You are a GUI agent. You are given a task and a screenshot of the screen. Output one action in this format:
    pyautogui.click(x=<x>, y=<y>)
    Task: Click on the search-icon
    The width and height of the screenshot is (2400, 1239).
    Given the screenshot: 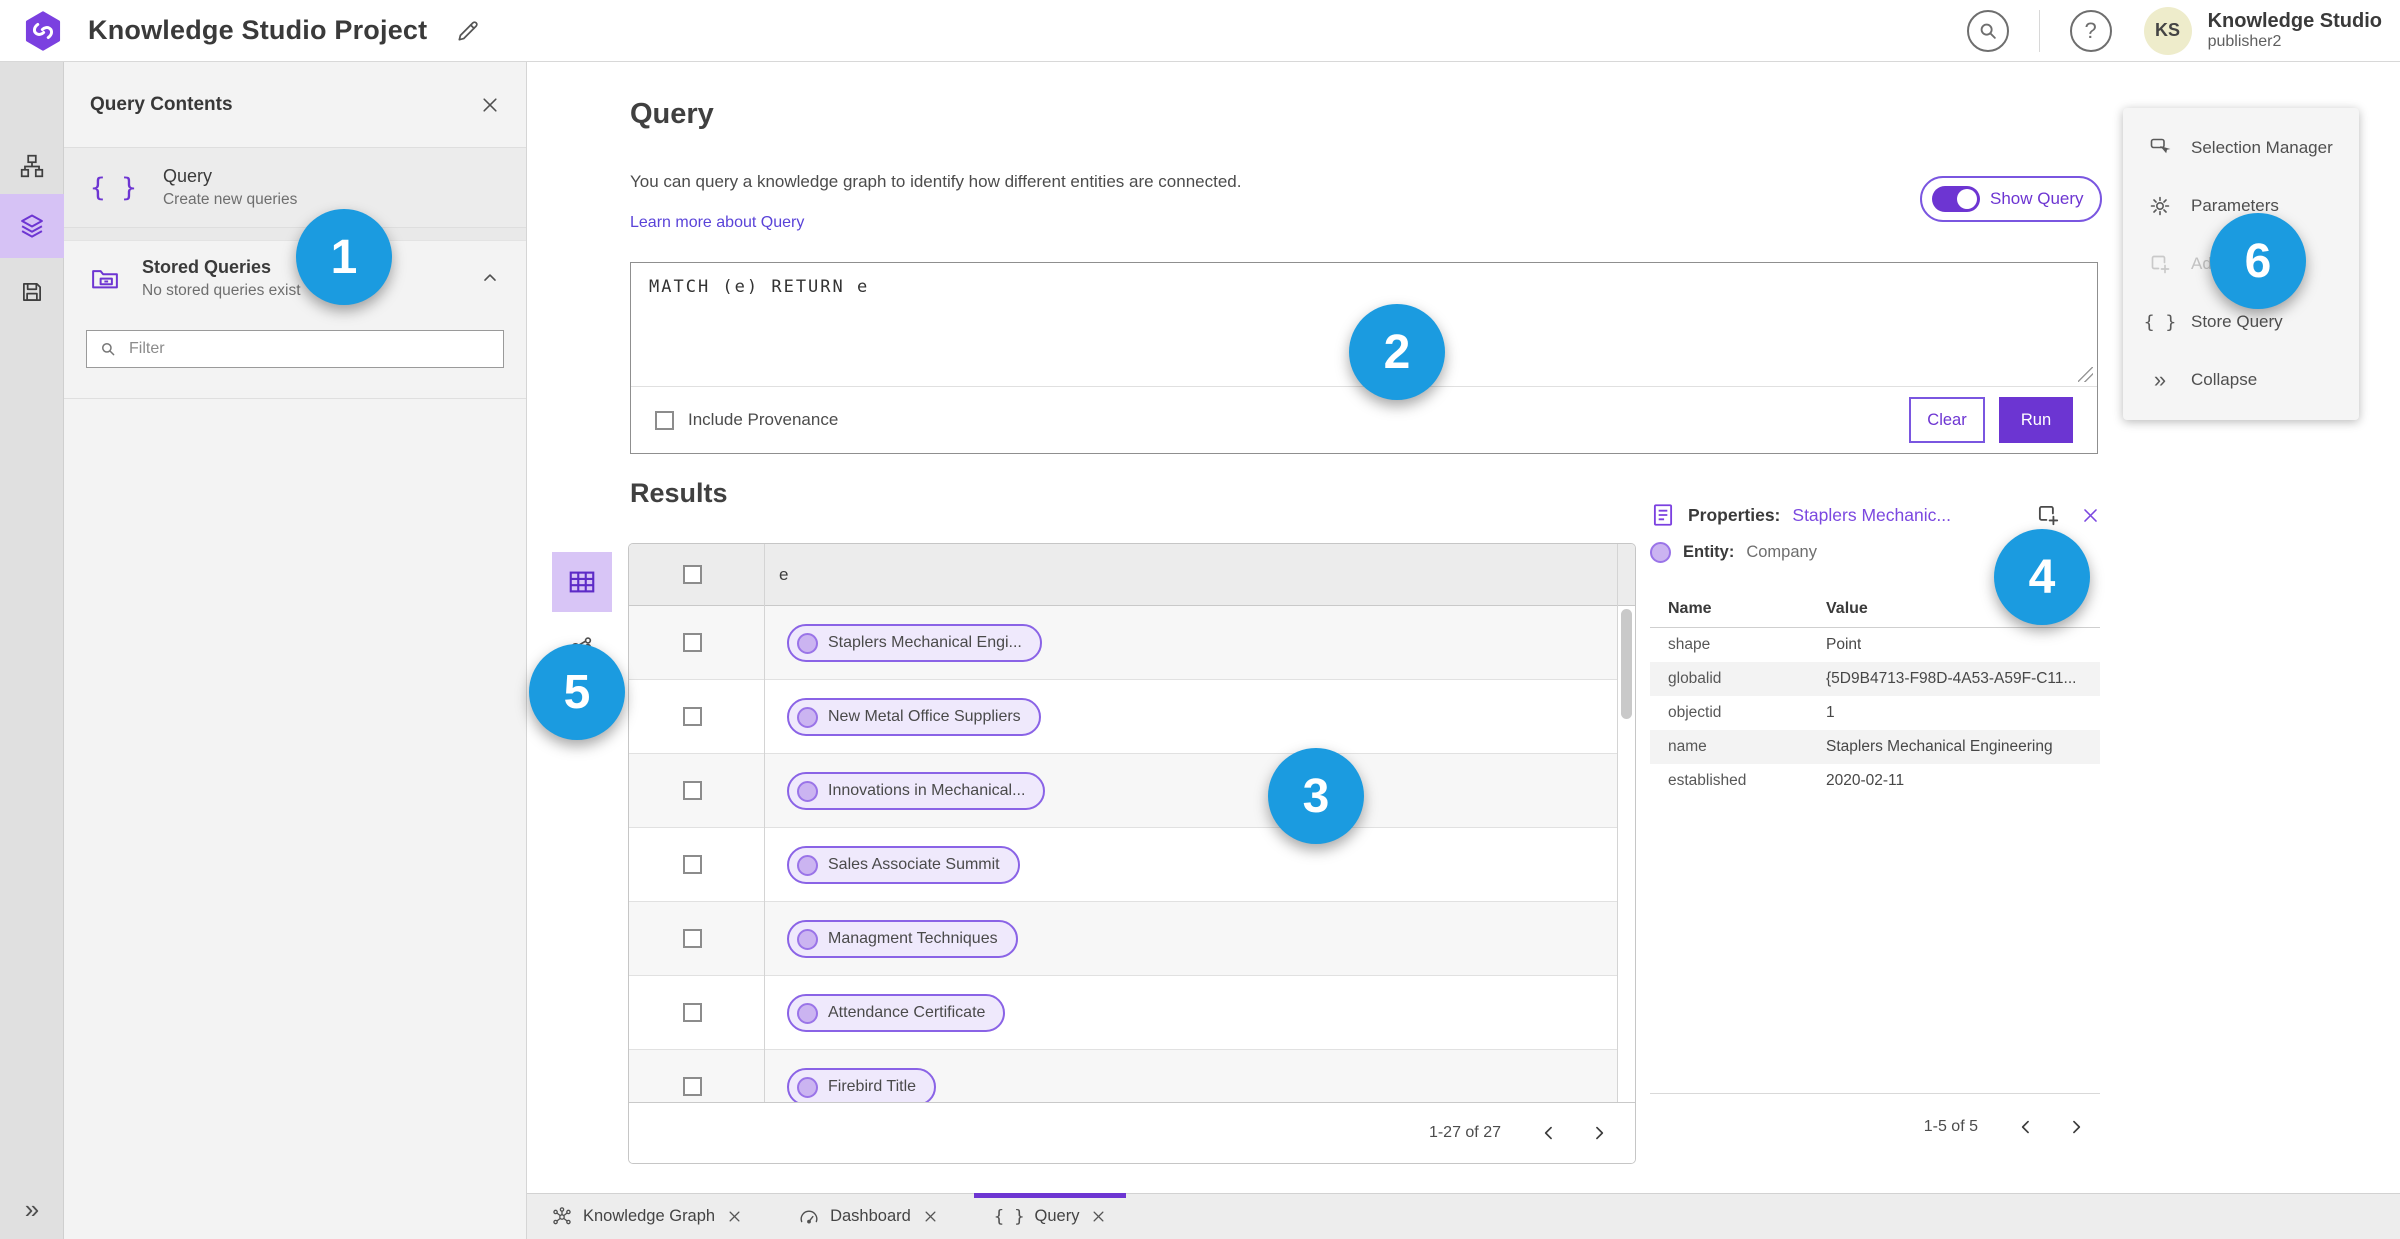 What is the action you would take?
    pyautogui.click(x=108, y=349)
    